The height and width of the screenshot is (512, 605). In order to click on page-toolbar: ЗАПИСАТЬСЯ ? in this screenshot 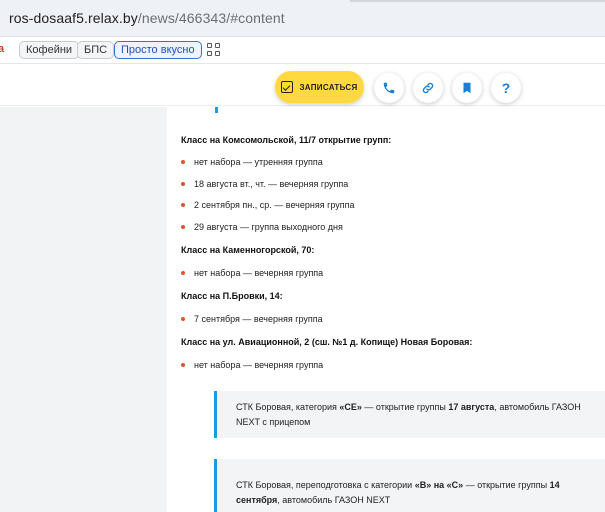, I will do `click(302, 85)`.